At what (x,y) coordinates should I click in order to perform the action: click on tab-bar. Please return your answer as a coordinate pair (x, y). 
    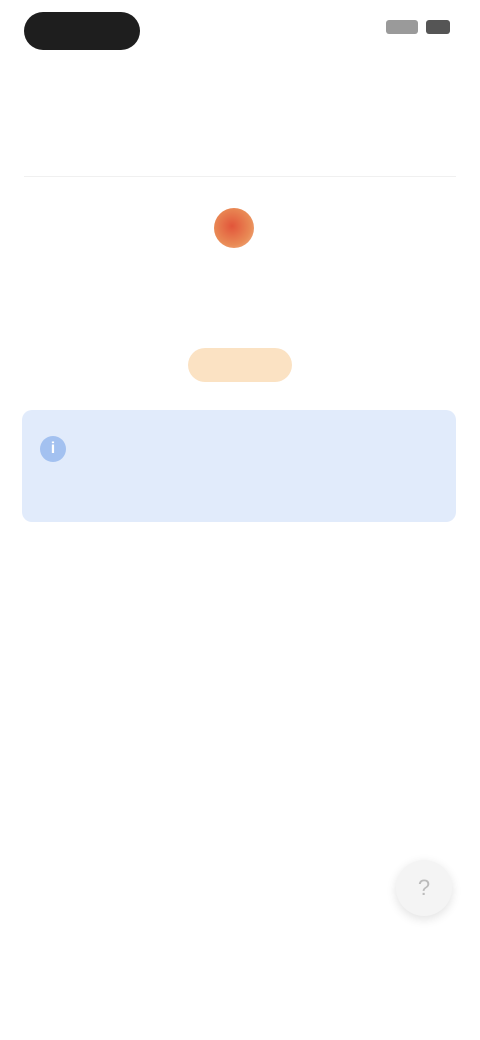
    Looking at the image, I should click on (240, 157).